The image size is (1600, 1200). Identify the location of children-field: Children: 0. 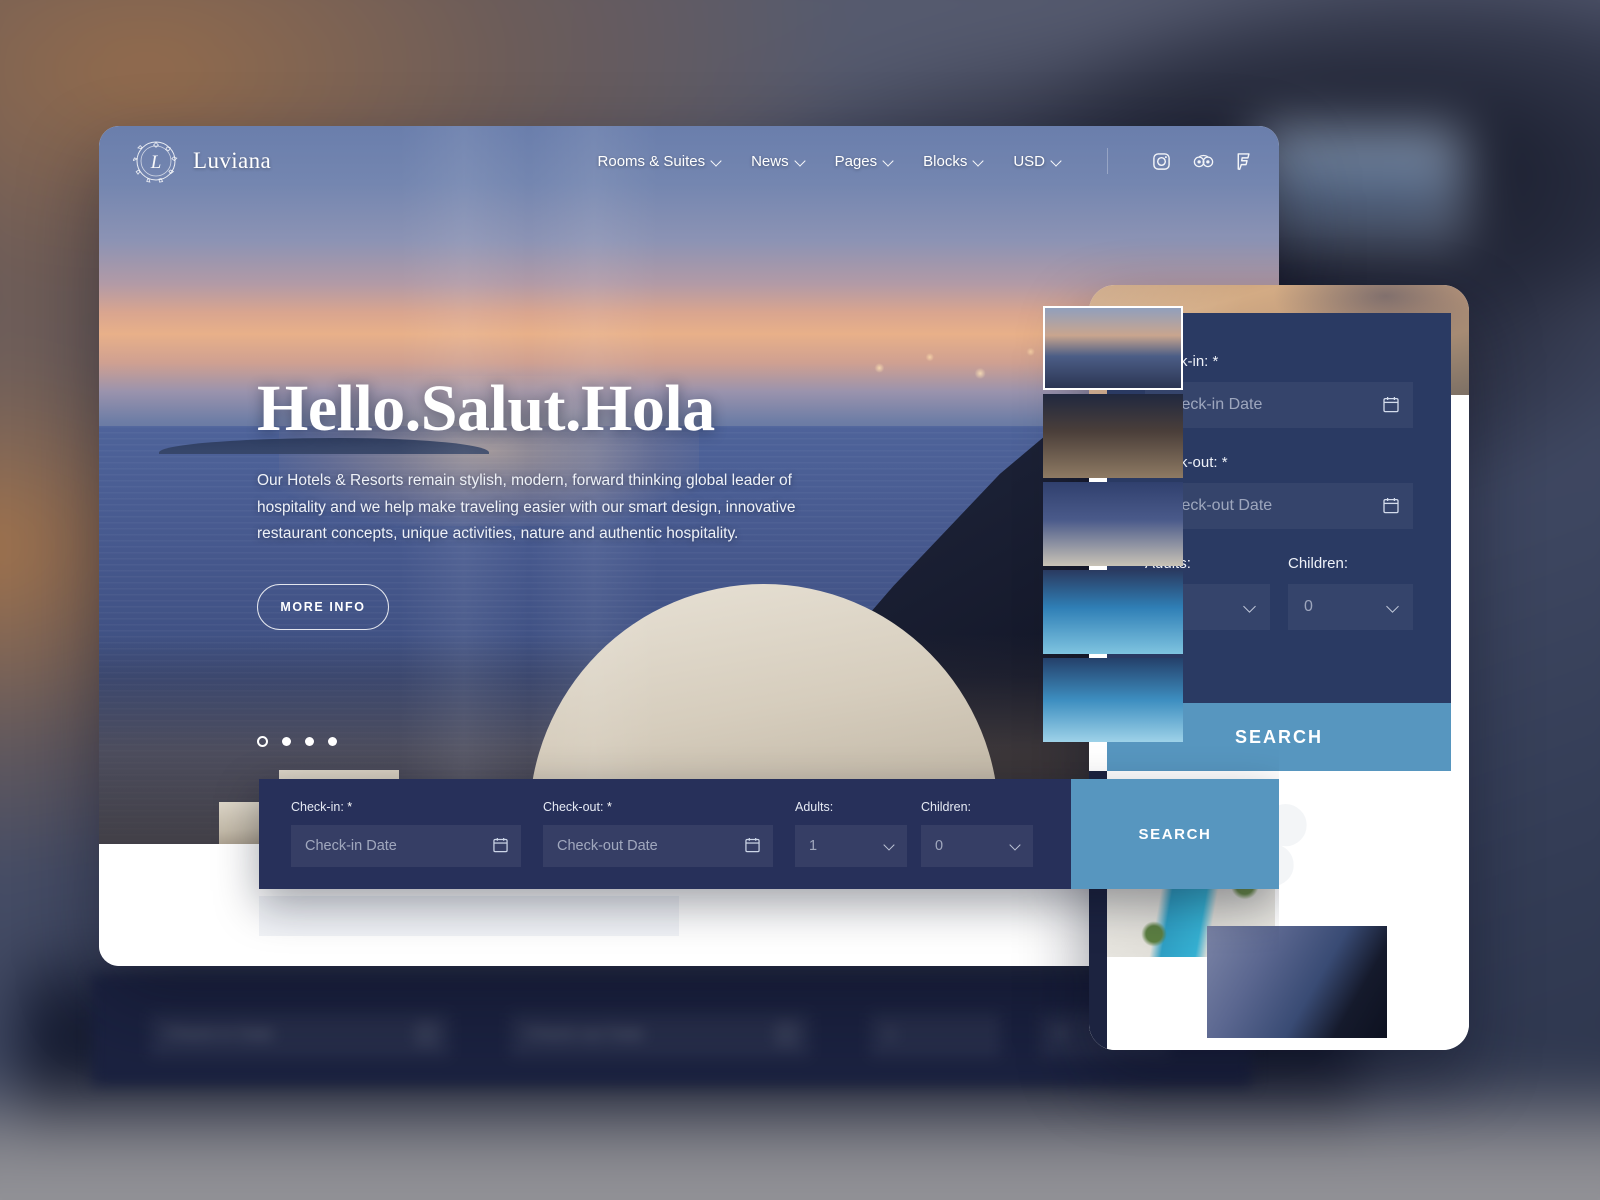
(977, 833).